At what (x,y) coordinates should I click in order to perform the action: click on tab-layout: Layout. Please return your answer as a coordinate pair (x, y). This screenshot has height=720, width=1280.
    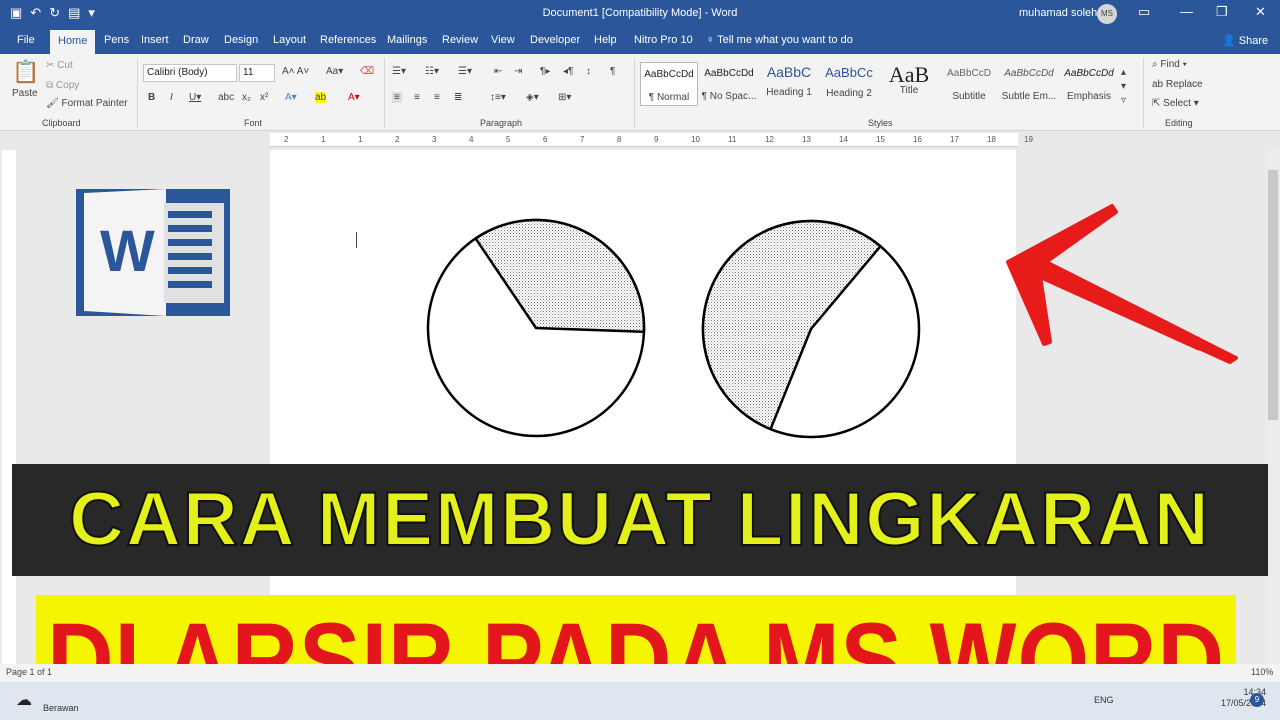
    Looking at the image, I should click on (289, 40).